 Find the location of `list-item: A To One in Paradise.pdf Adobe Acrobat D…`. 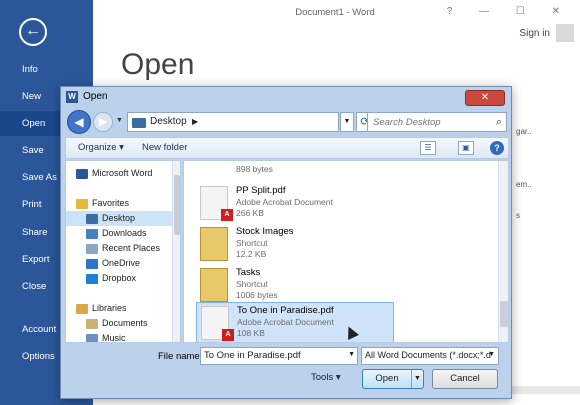

list-item: A To One in Paradise.pdf Adobe Acrobat D… is located at coordinates (295, 322).